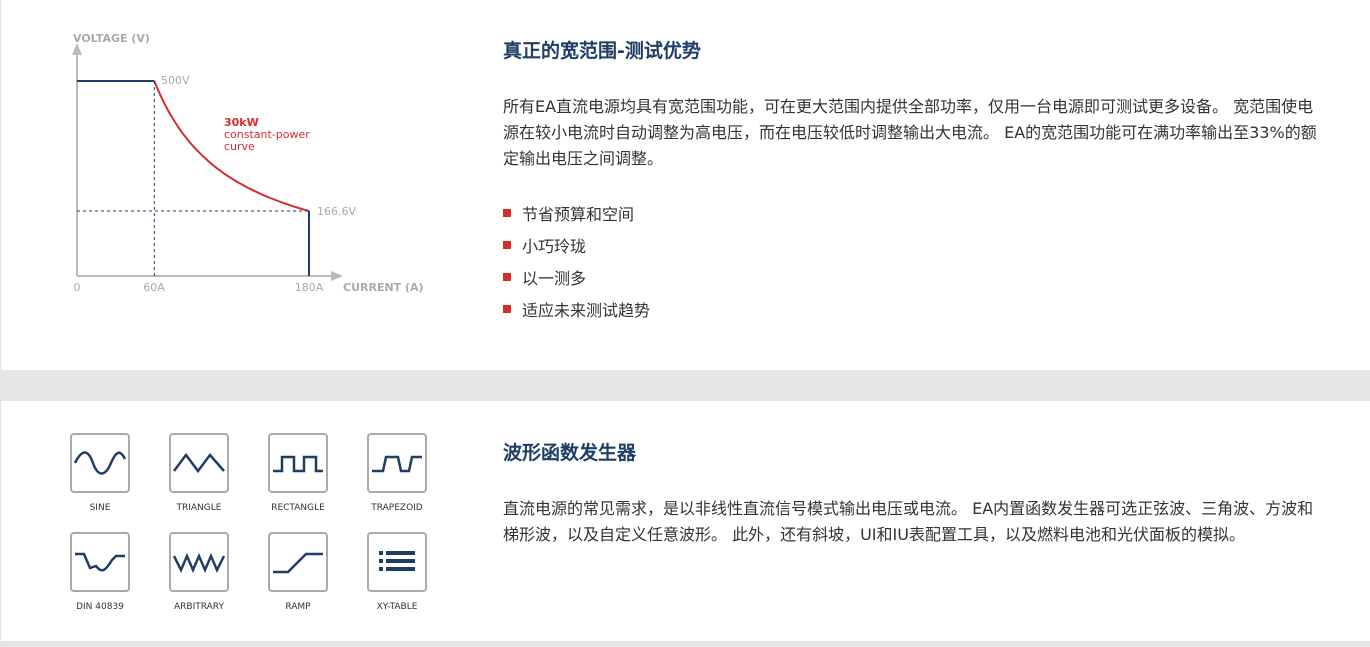  I want to click on waveform-arbitrary: ARBITRARY, so click(199, 572).